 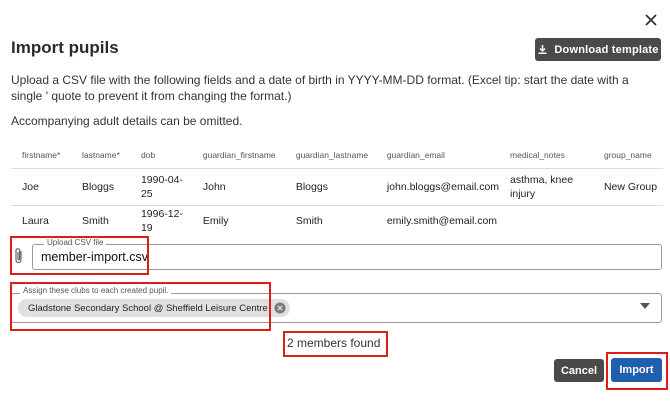 What do you see at coordinates (238, 155) in the screenshot?
I see `column-header: guardian_firstname` at bounding box center [238, 155].